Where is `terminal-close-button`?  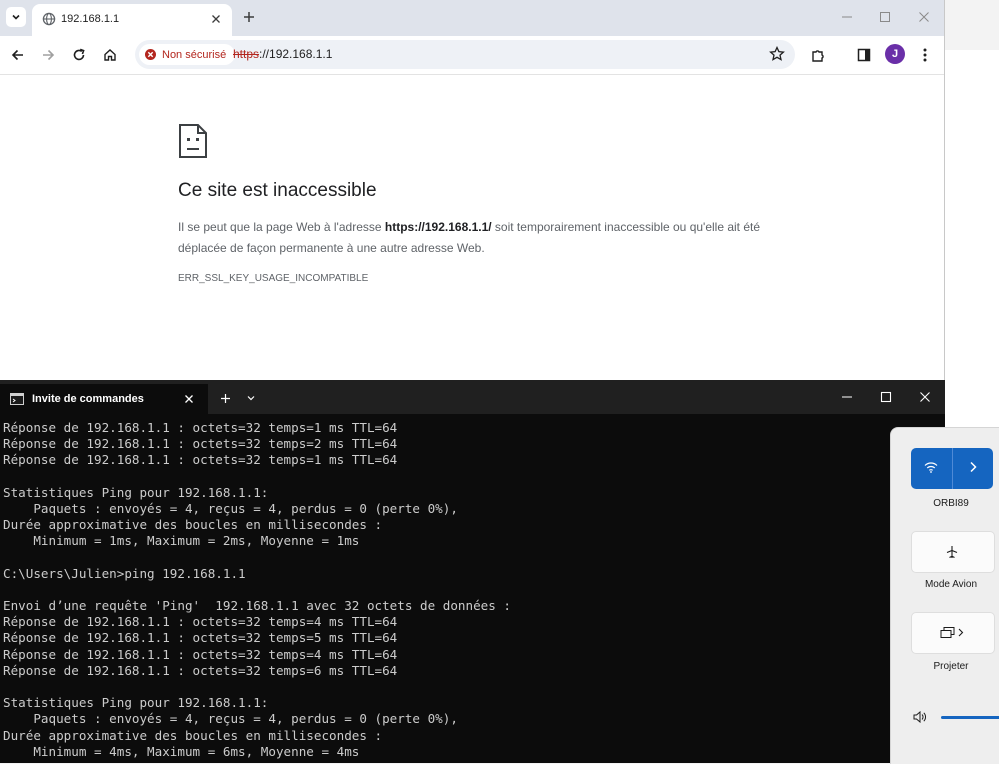 terminal-close-button is located at coordinates (925, 397).